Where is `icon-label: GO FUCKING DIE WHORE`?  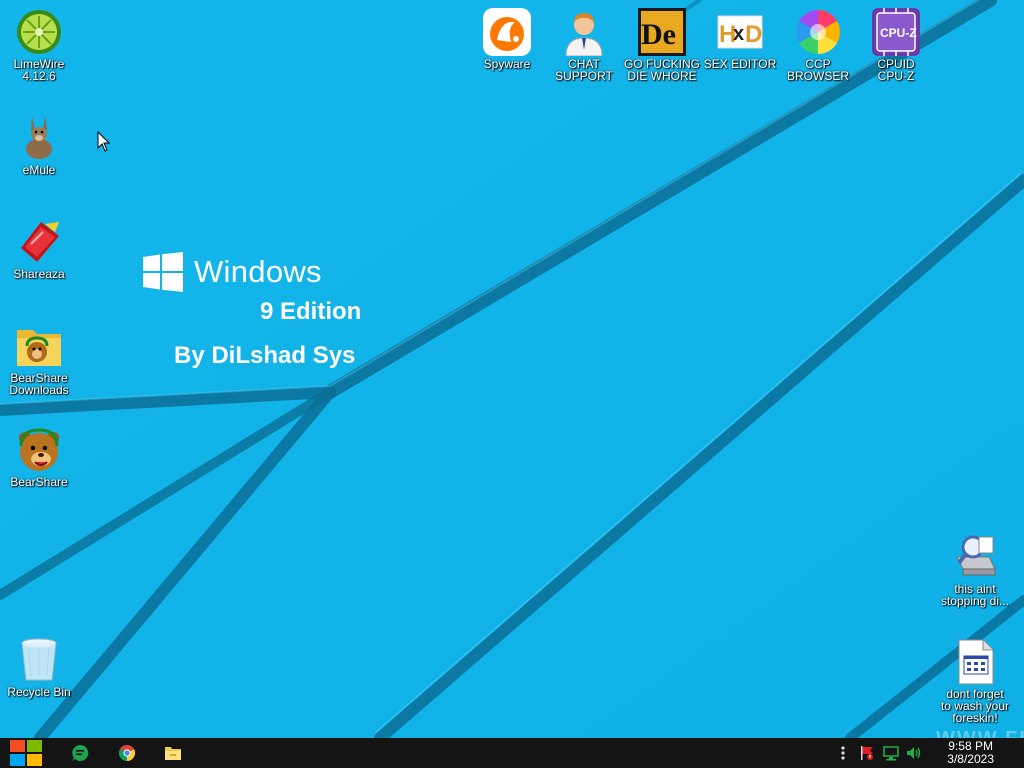
icon-label: GO FUCKING DIE WHORE is located at coordinates (662, 70).